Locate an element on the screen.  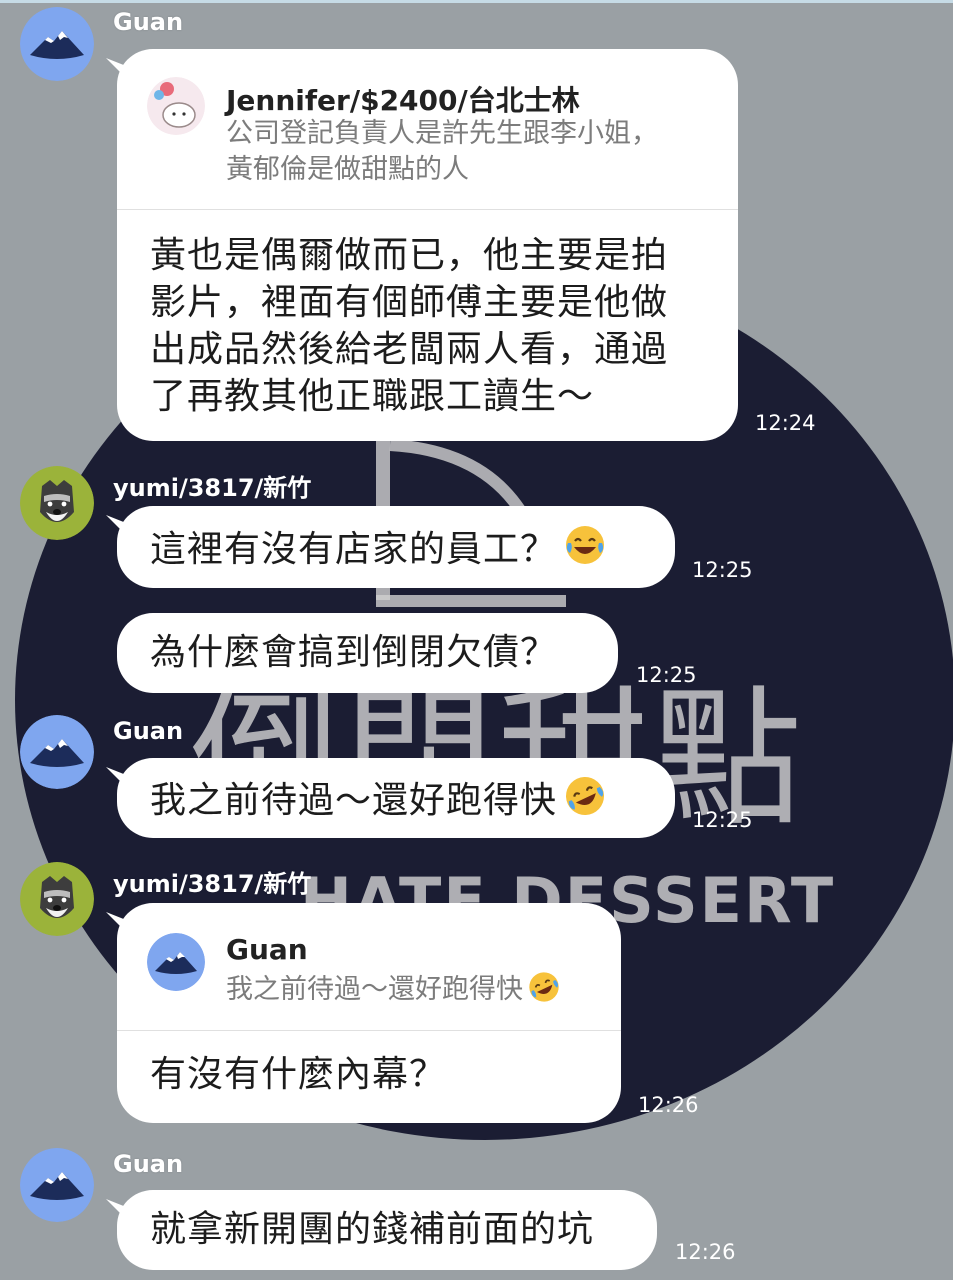
message-text-content: 這裡有沒有店家的員工？ is located at coordinates (354, 549).